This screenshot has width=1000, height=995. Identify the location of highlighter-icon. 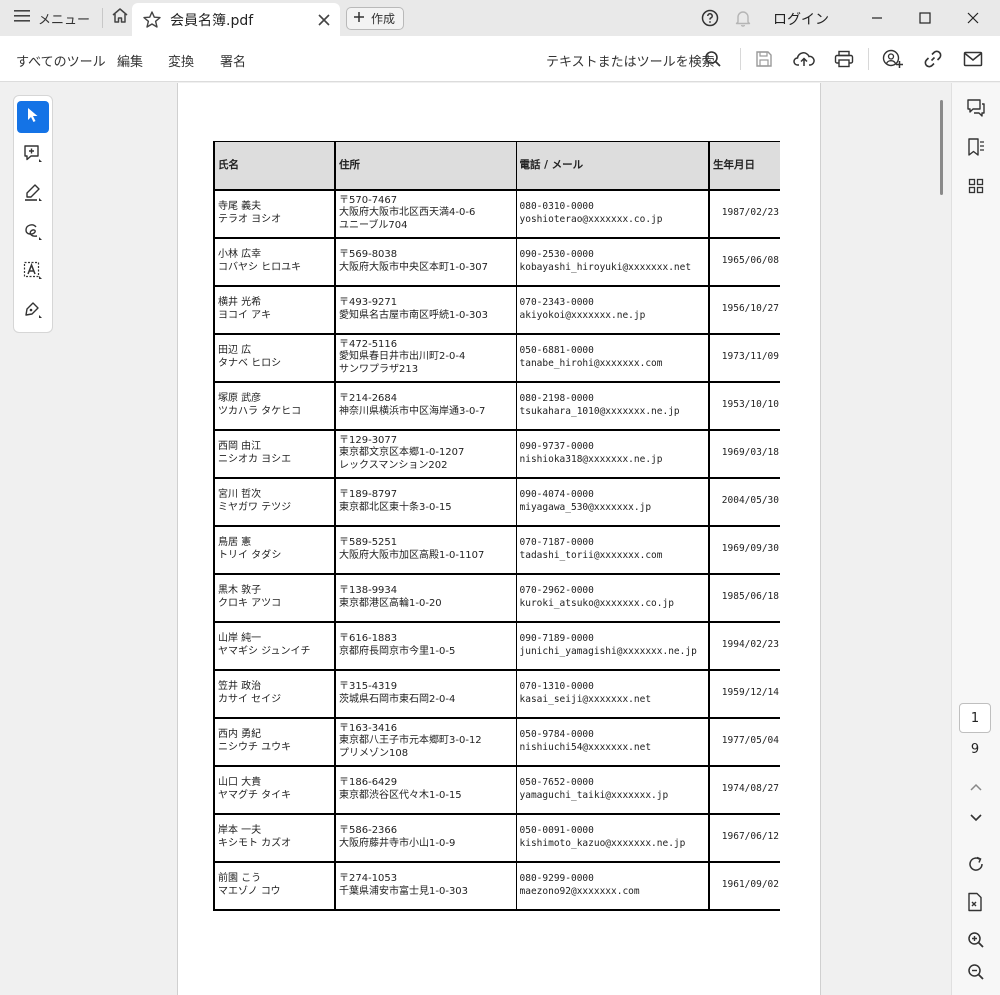
(33, 195).